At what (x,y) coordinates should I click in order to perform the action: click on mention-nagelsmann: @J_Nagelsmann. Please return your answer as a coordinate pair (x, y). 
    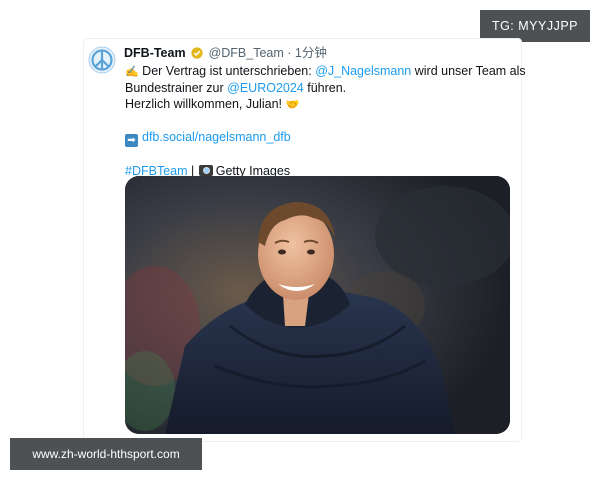
    Looking at the image, I should click on (363, 71).